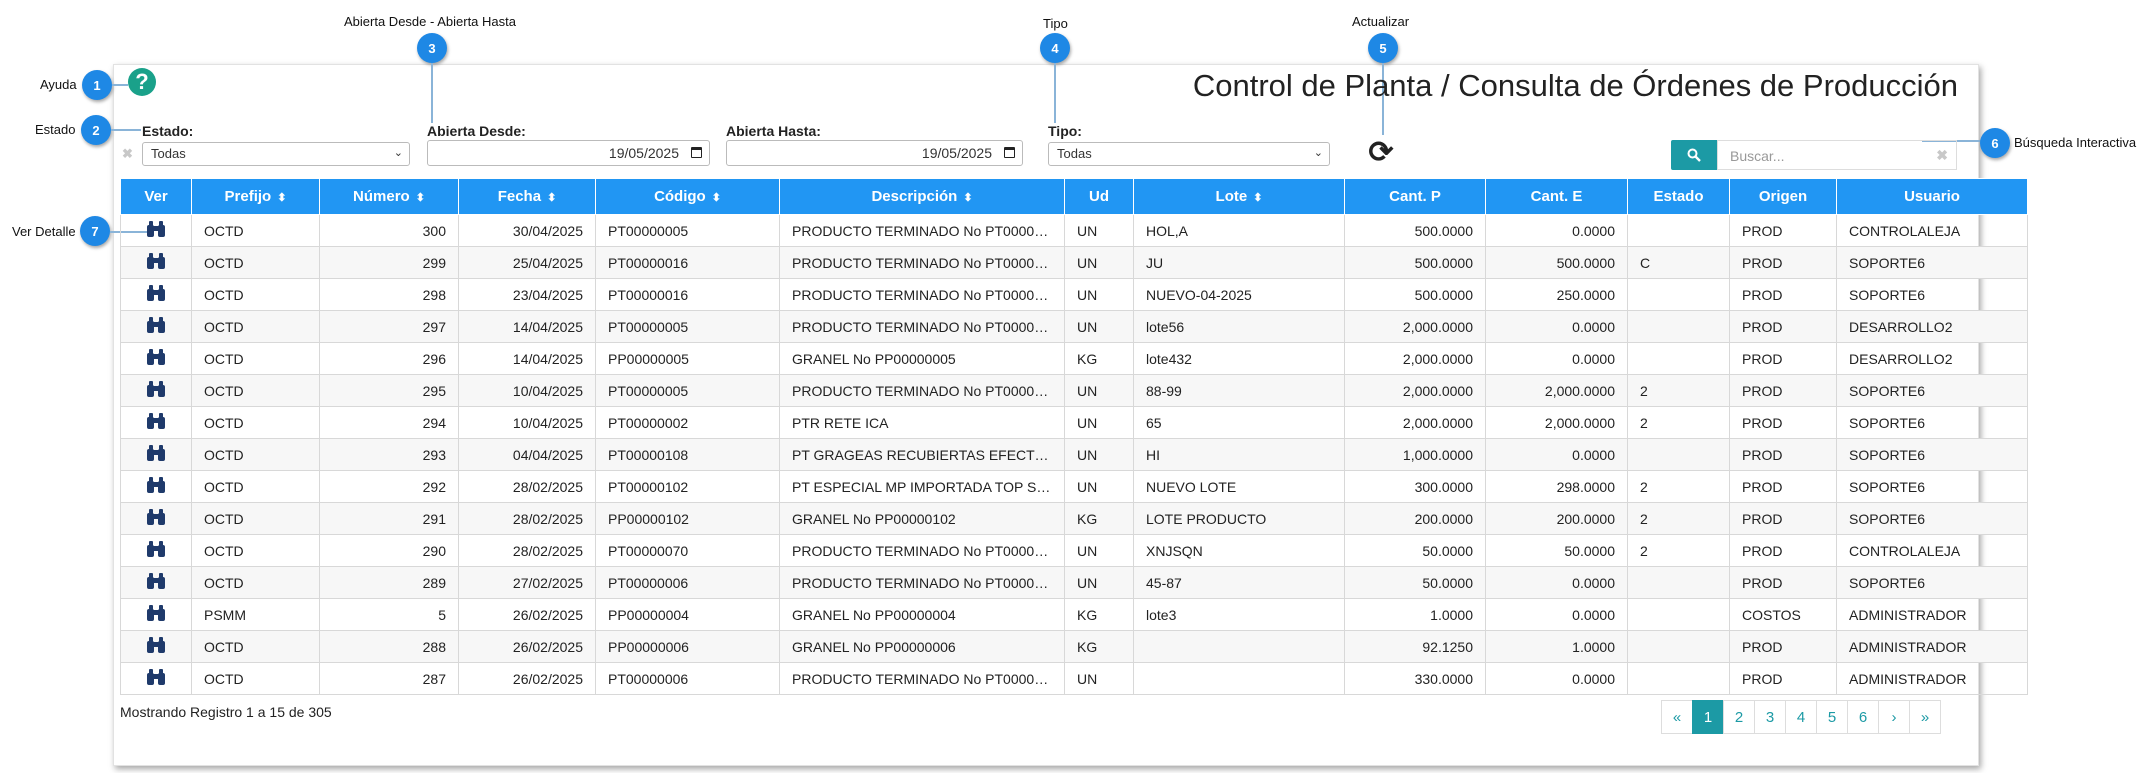  Describe the element at coordinates (1770, 717) in the screenshot. I see `page-link: 3` at that location.